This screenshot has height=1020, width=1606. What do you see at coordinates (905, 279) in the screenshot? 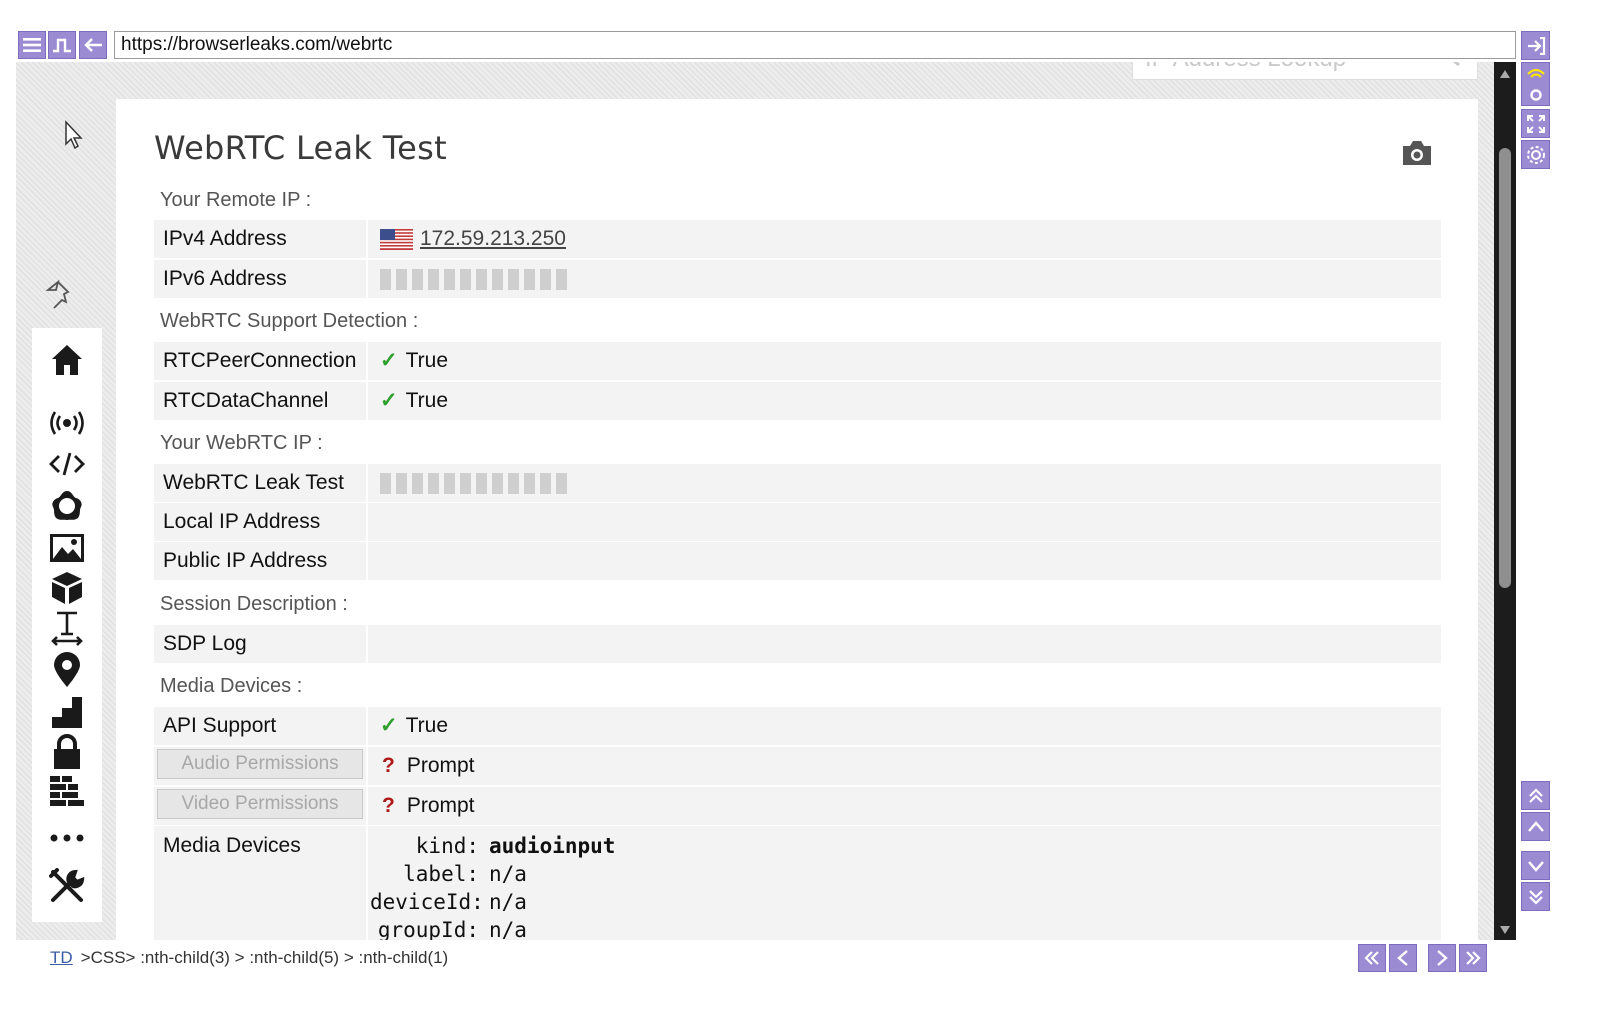
I see `ipv6-value-cell` at bounding box center [905, 279].